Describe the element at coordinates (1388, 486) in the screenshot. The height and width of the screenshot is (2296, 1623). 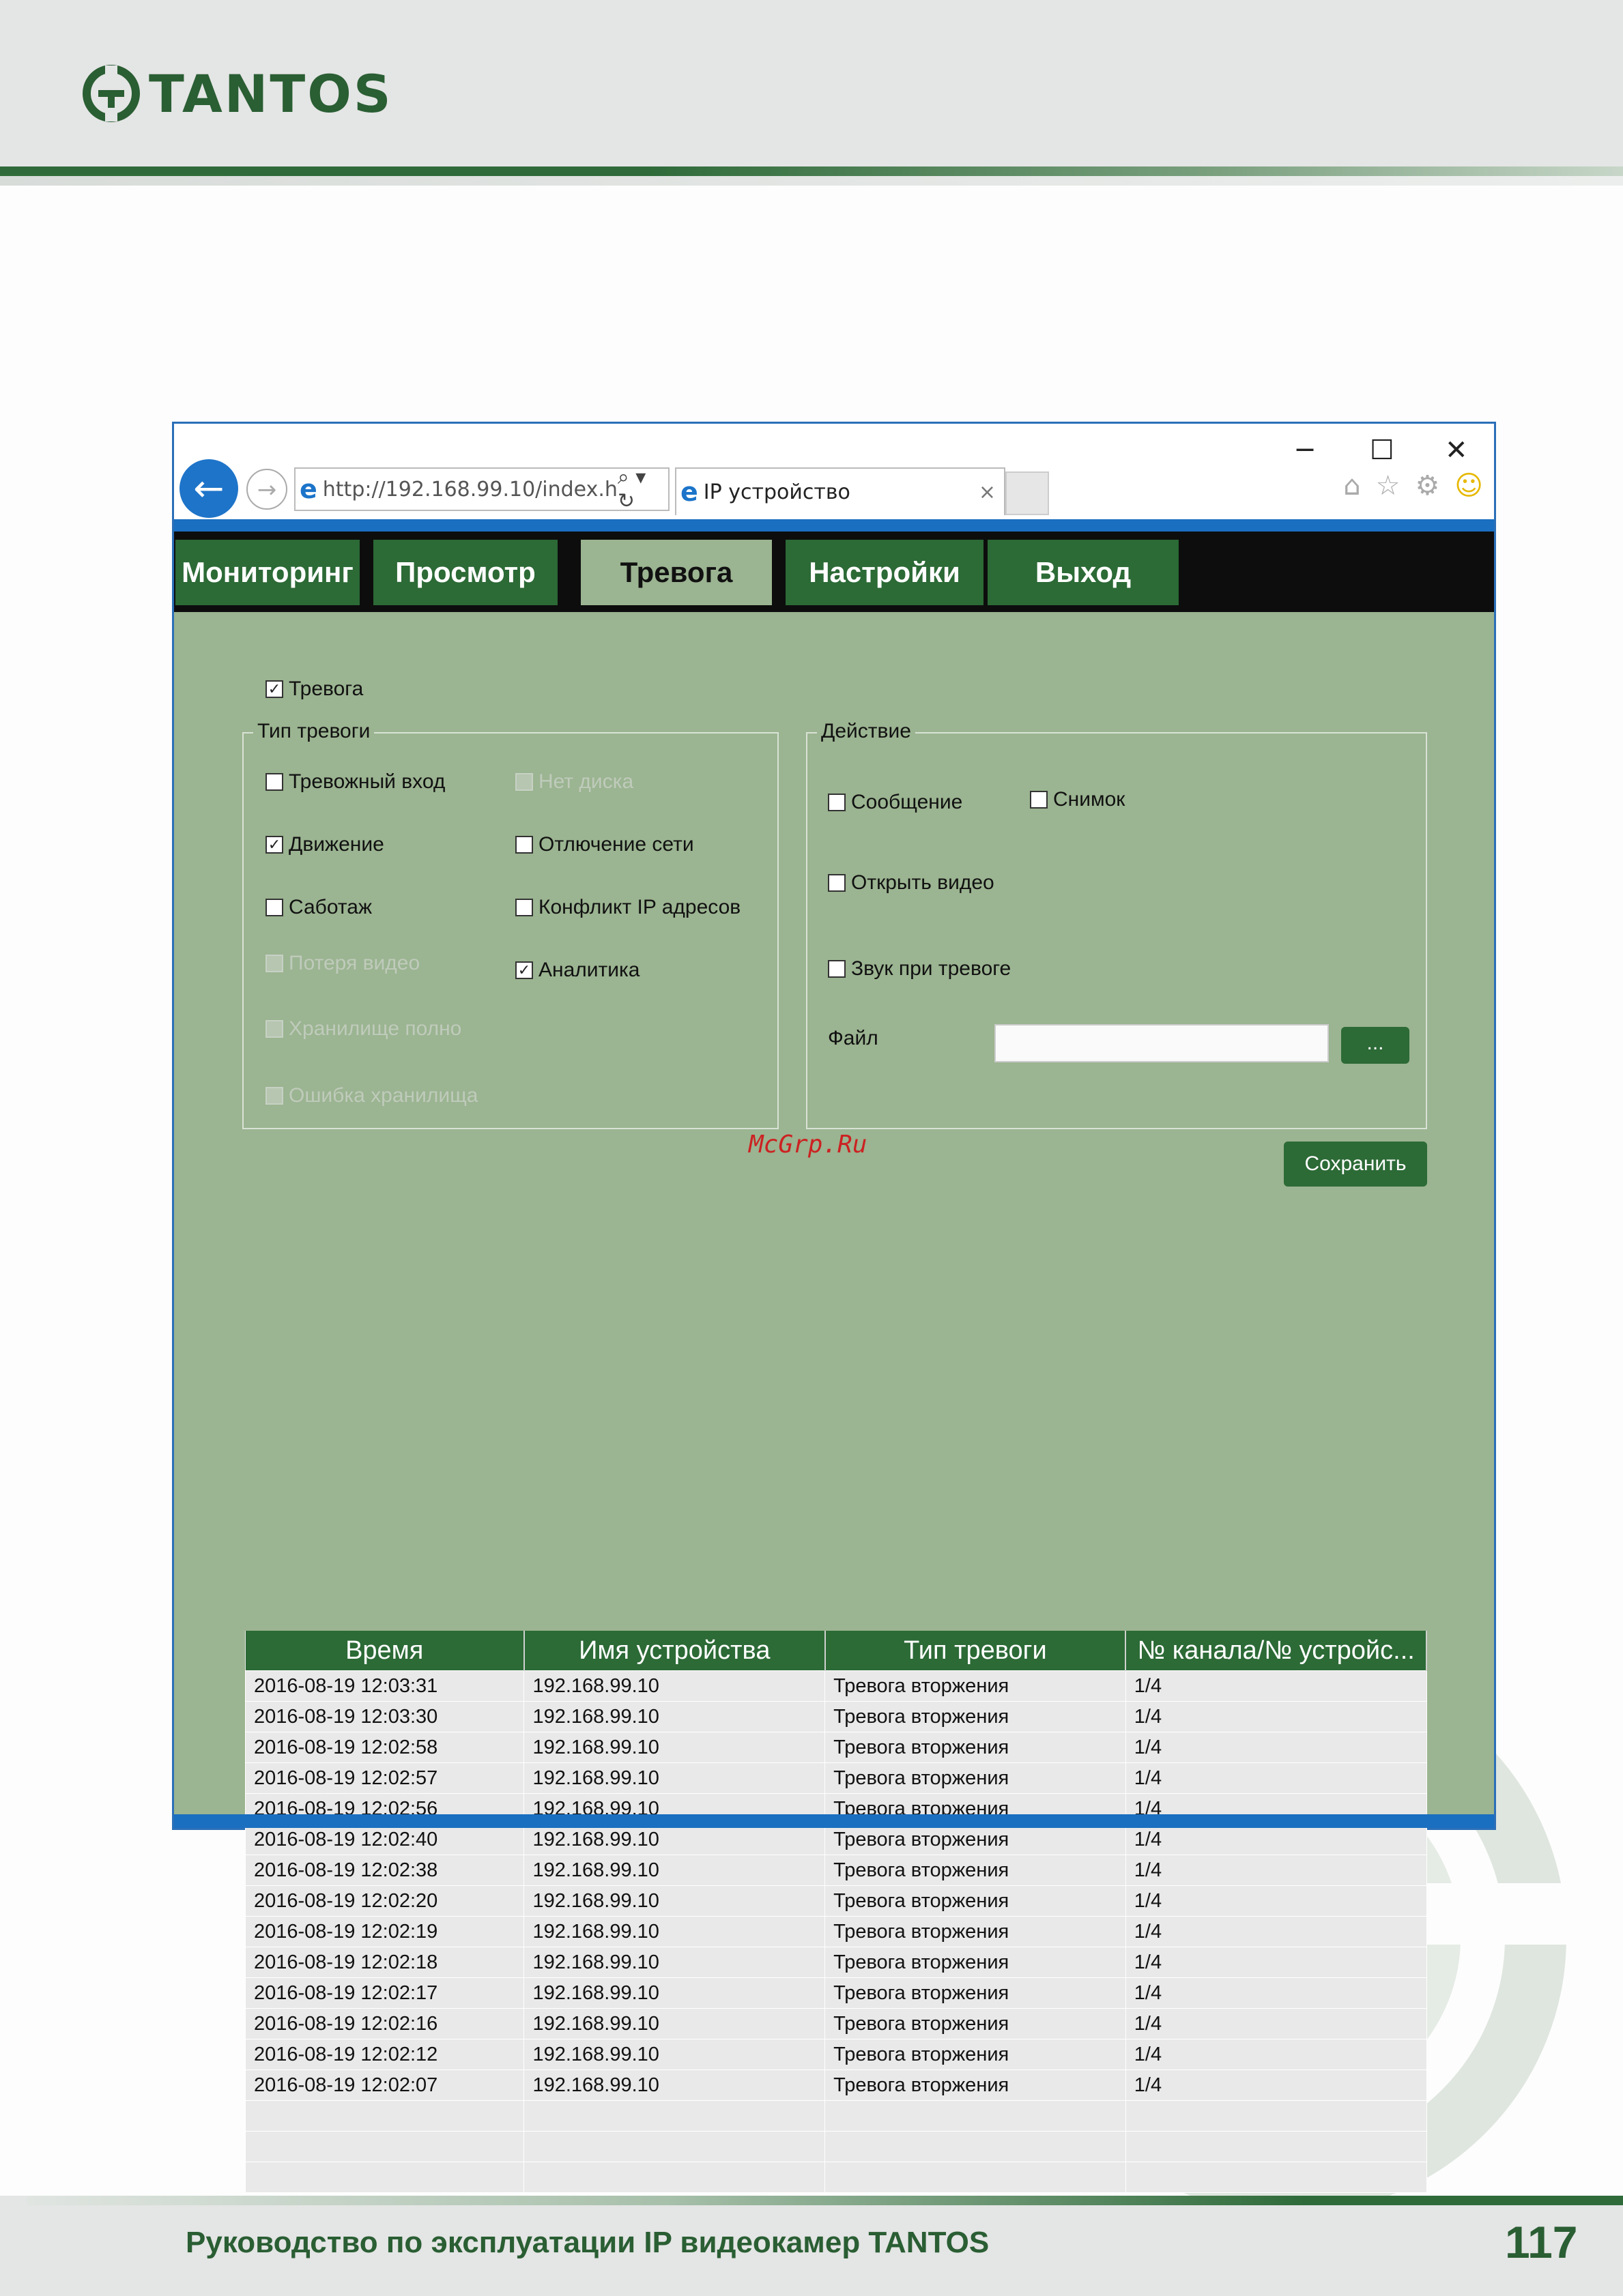
I see `favorites-star-icon: ☆` at that location.